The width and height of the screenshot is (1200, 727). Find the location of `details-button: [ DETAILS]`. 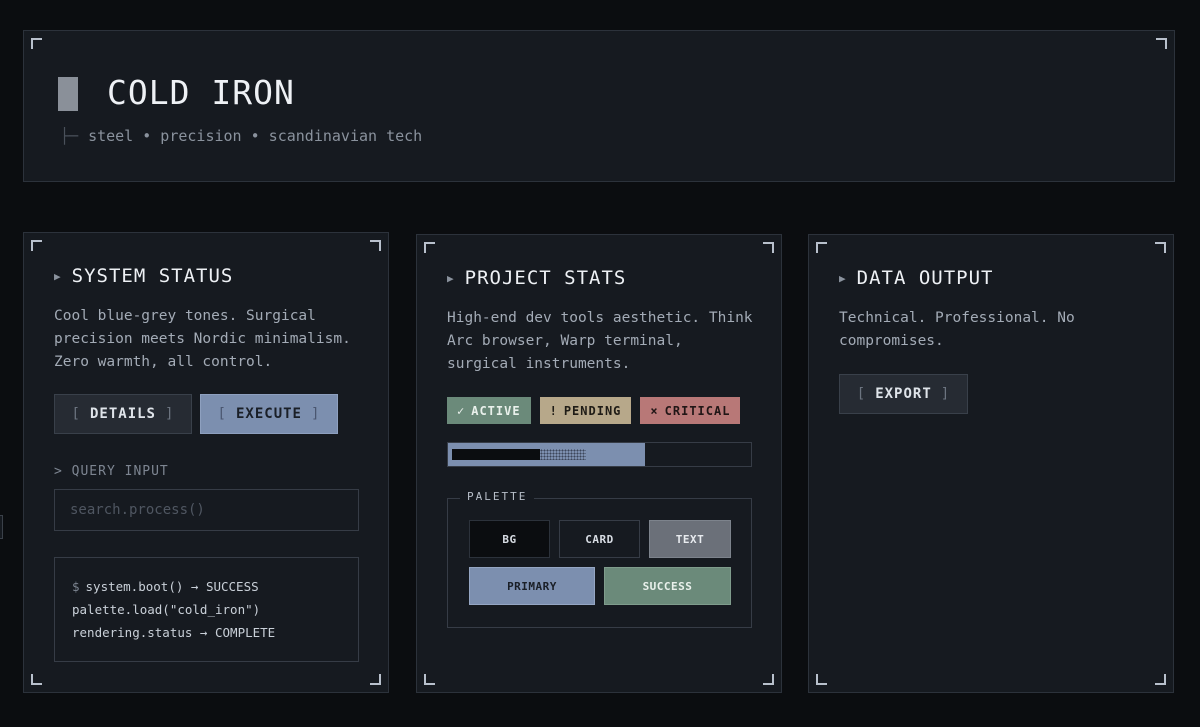

details-button: [ DETAILS] is located at coordinates (123, 414).